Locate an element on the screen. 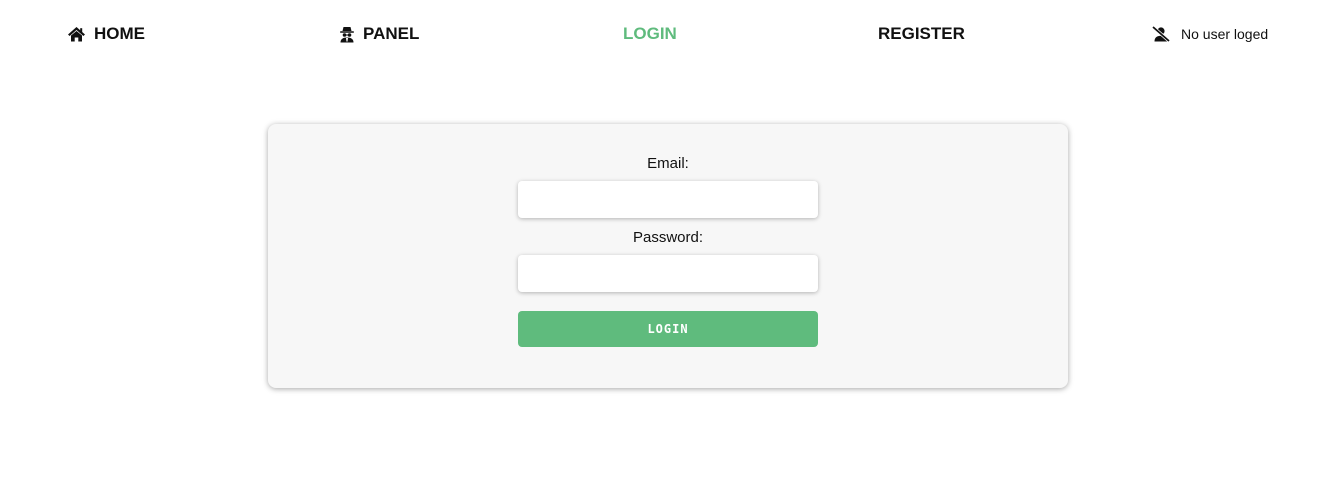  password-field is located at coordinates (668, 273).